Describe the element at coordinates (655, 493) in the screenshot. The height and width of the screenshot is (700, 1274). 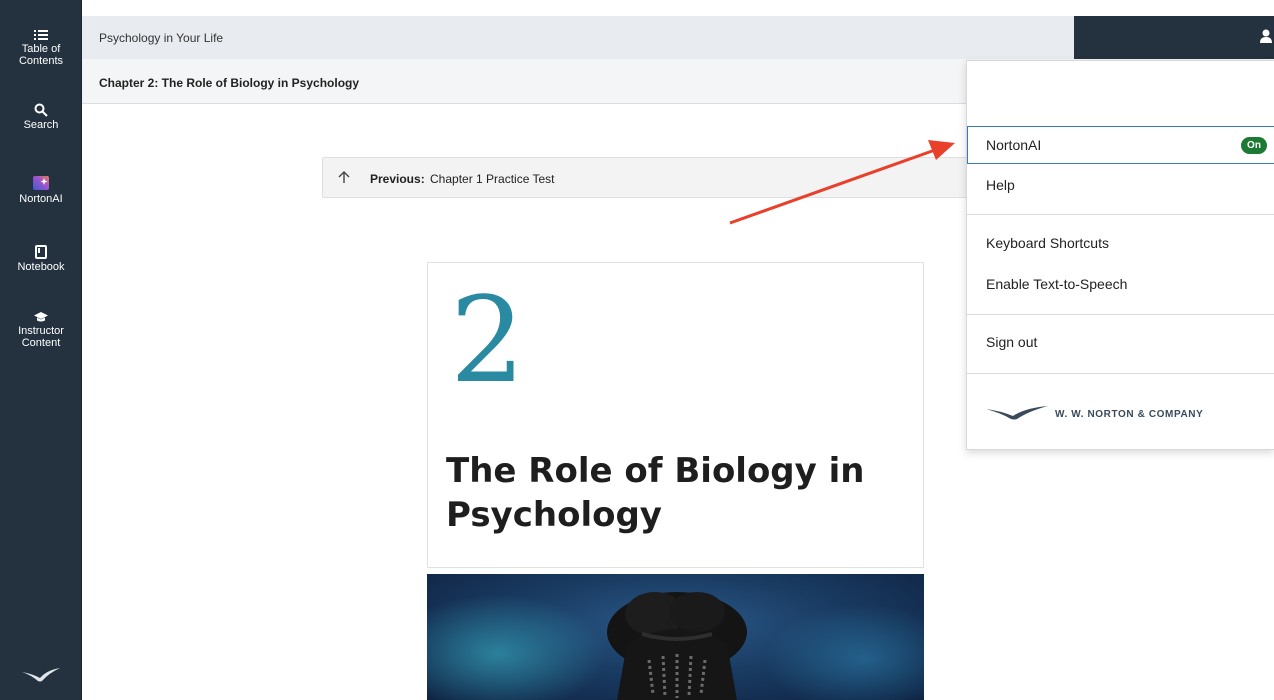
I see `chapter-heading: The Role of Biology in Psychology` at that location.